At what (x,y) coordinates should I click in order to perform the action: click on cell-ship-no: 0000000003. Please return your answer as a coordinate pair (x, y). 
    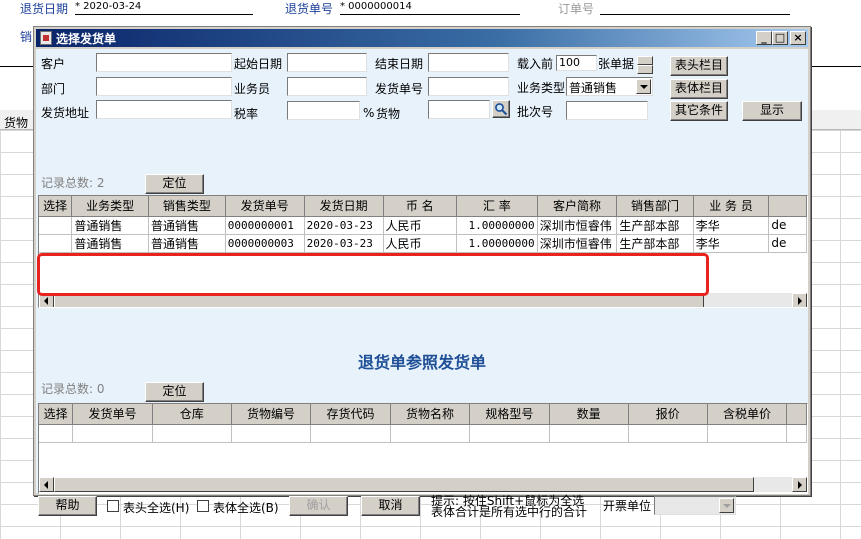
    Looking at the image, I should click on (265, 243).